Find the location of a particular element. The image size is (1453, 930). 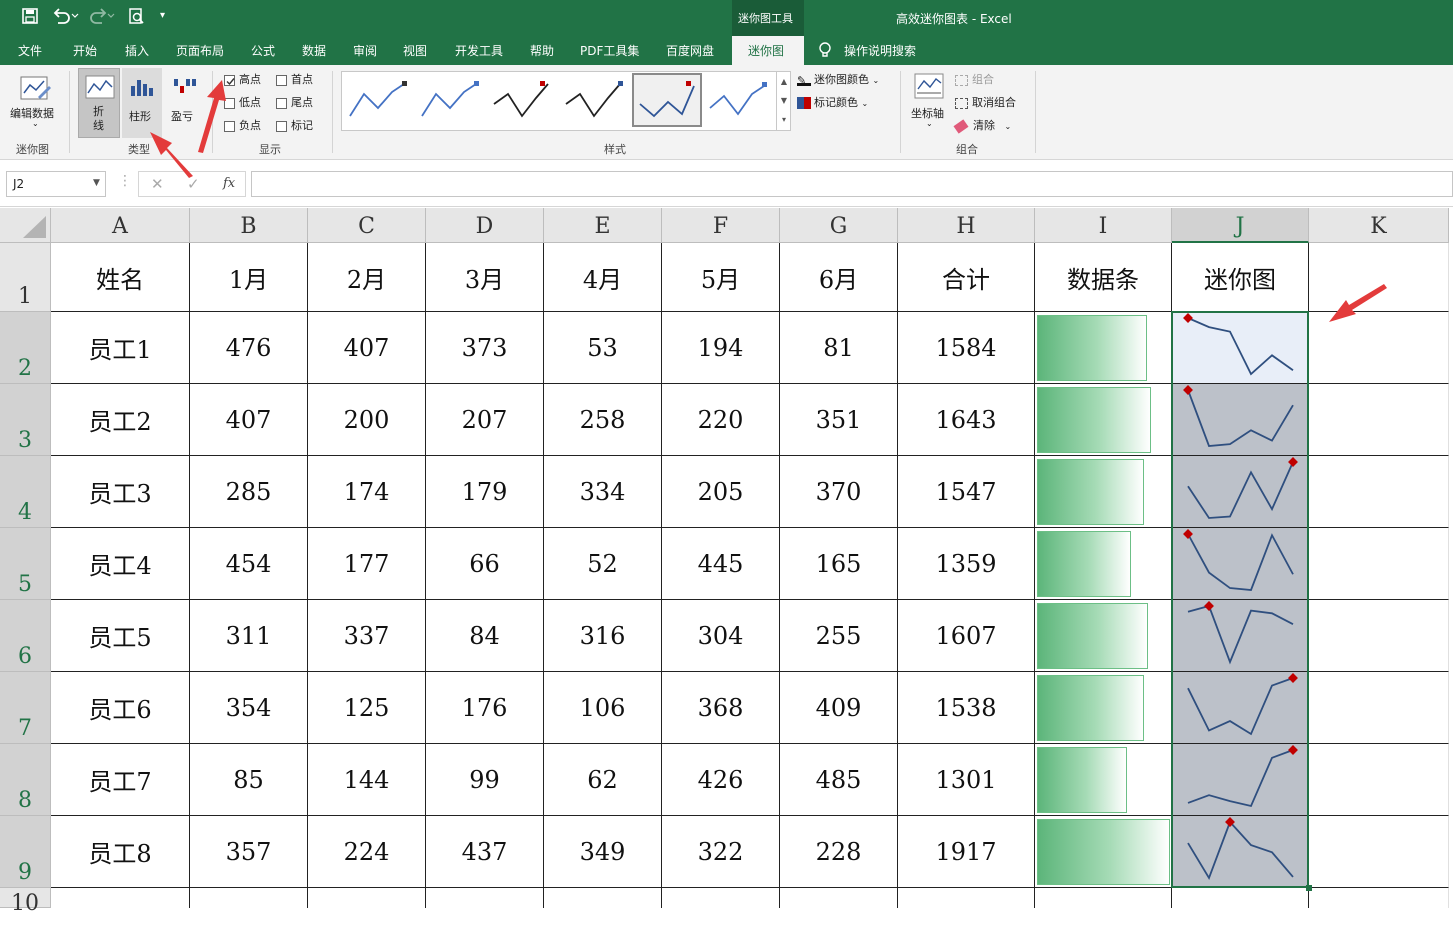

row-header-5: 5 is located at coordinates (25, 564).